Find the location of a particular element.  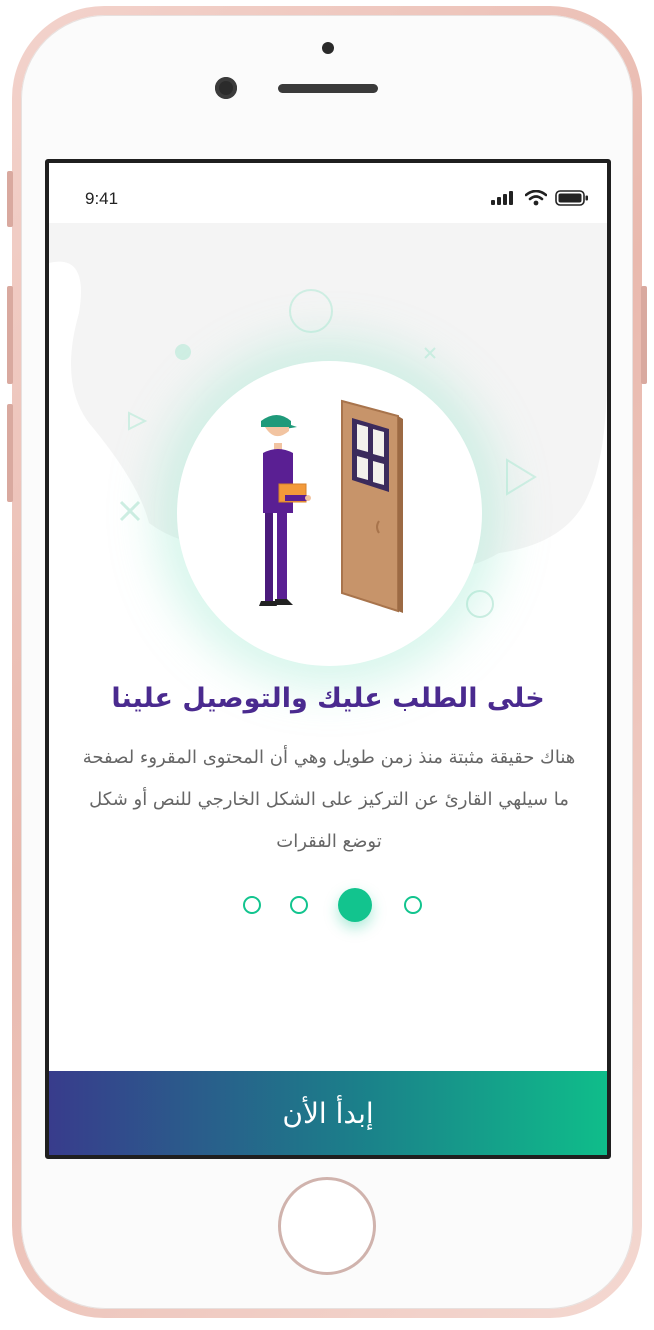

wifi-icon is located at coordinates (536, 198).